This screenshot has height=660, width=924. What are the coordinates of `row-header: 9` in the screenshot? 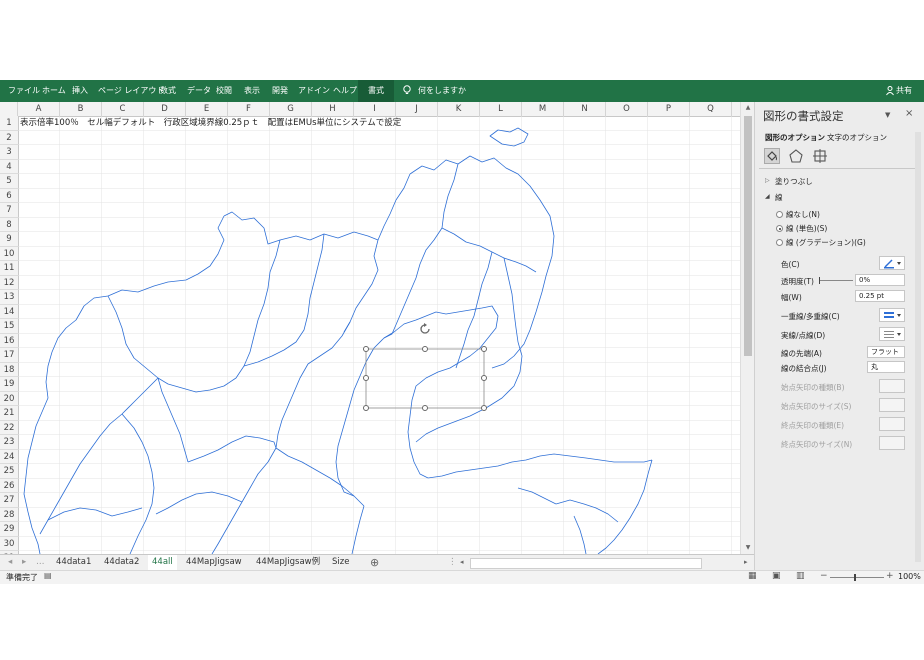 It's located at (9, 239).